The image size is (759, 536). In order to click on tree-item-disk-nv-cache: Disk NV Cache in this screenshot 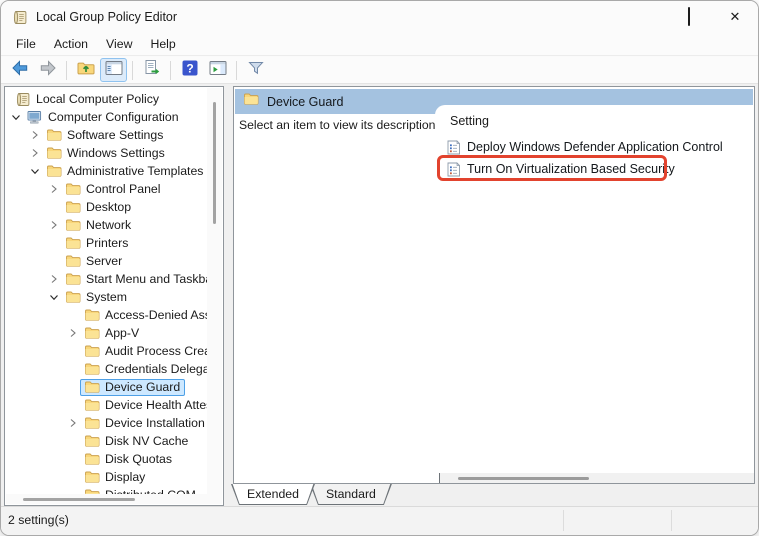, I will do `click(114, 441)`.